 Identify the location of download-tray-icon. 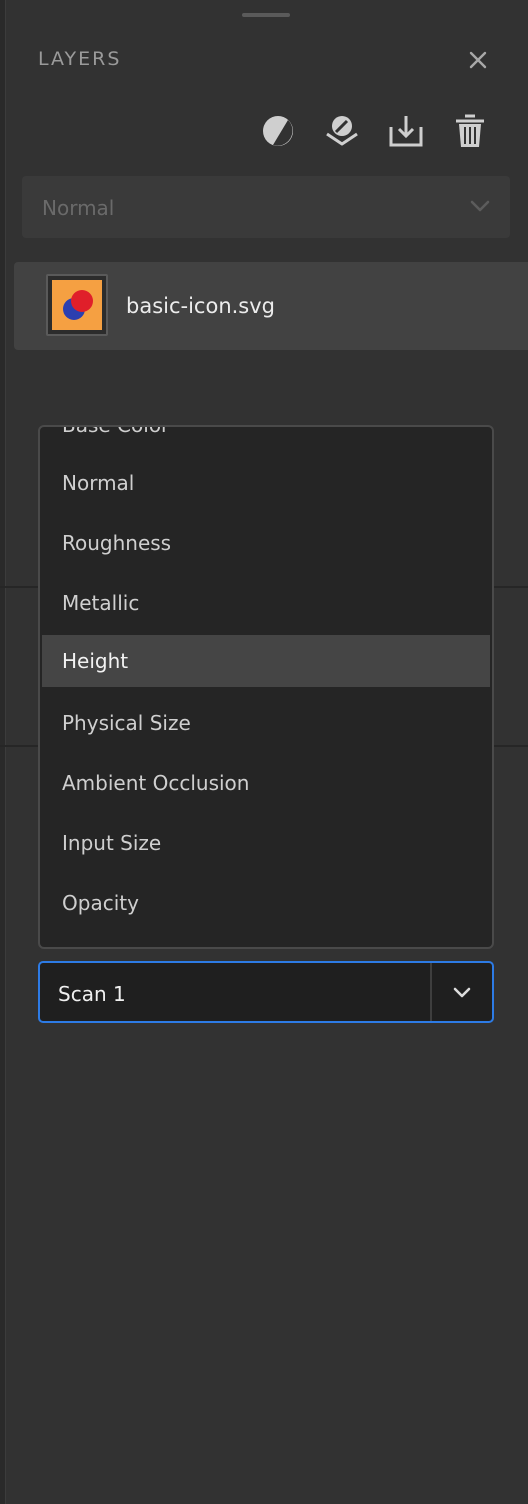
(406, 131).